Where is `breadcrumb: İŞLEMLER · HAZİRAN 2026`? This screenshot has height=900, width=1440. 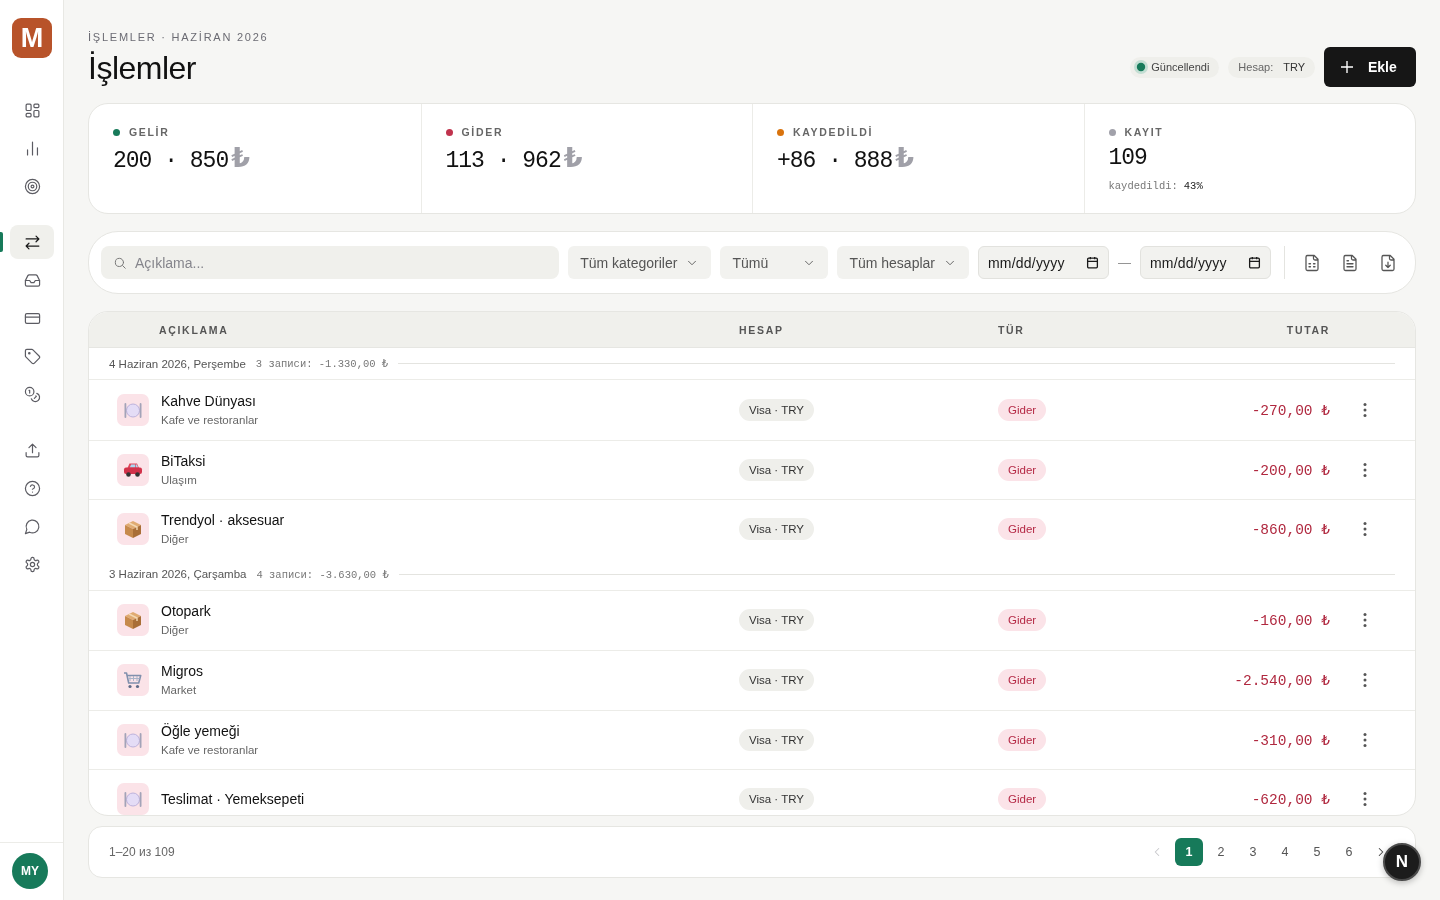 breadcrumb: İŞLEMLER · HAZİRAN 2026 is located at coordinates (178, 37).